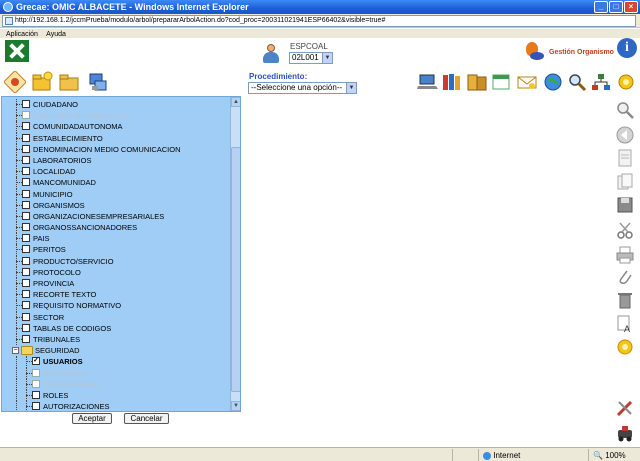  Describe the element at coordinates (553, 82) in the screenshot. I see `globe-icon` at that location.